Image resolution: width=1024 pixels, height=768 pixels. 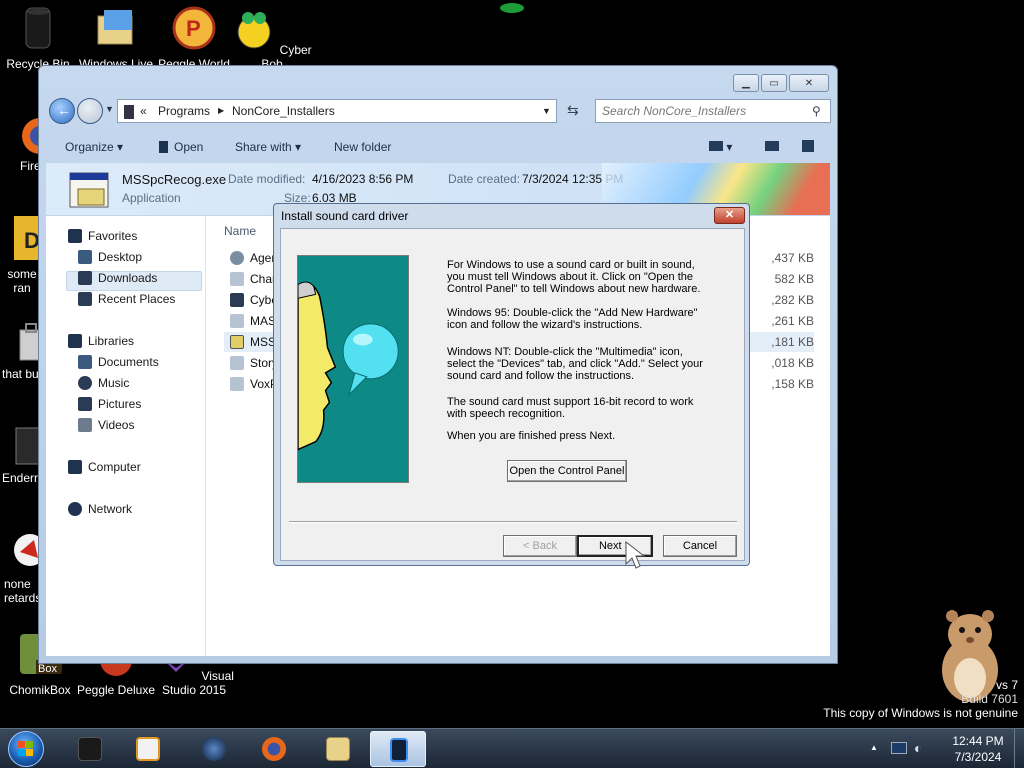 I want to click on show-hidden-icons-button: ▲, so click(x=874, y=747).